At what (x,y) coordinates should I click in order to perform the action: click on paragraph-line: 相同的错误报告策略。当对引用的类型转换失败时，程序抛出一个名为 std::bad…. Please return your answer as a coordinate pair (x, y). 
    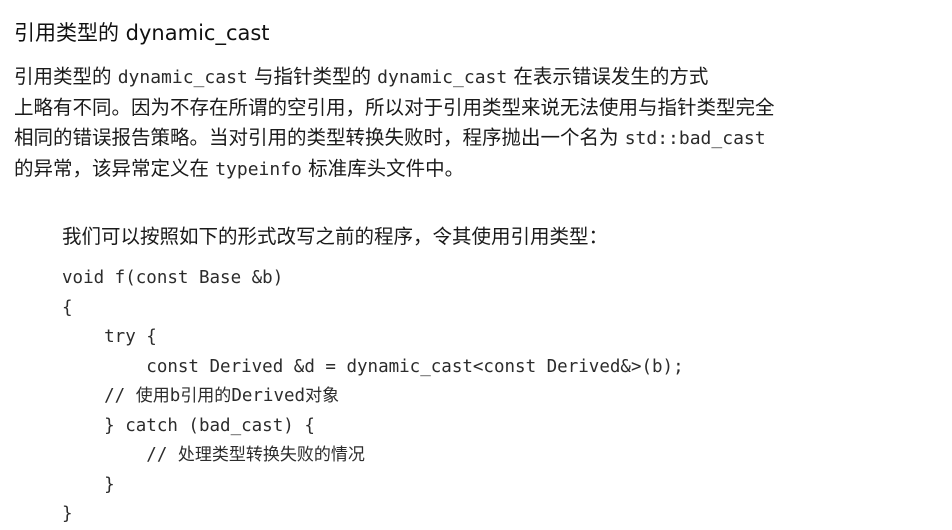
    Looking at the image, I should click on (476, 138).